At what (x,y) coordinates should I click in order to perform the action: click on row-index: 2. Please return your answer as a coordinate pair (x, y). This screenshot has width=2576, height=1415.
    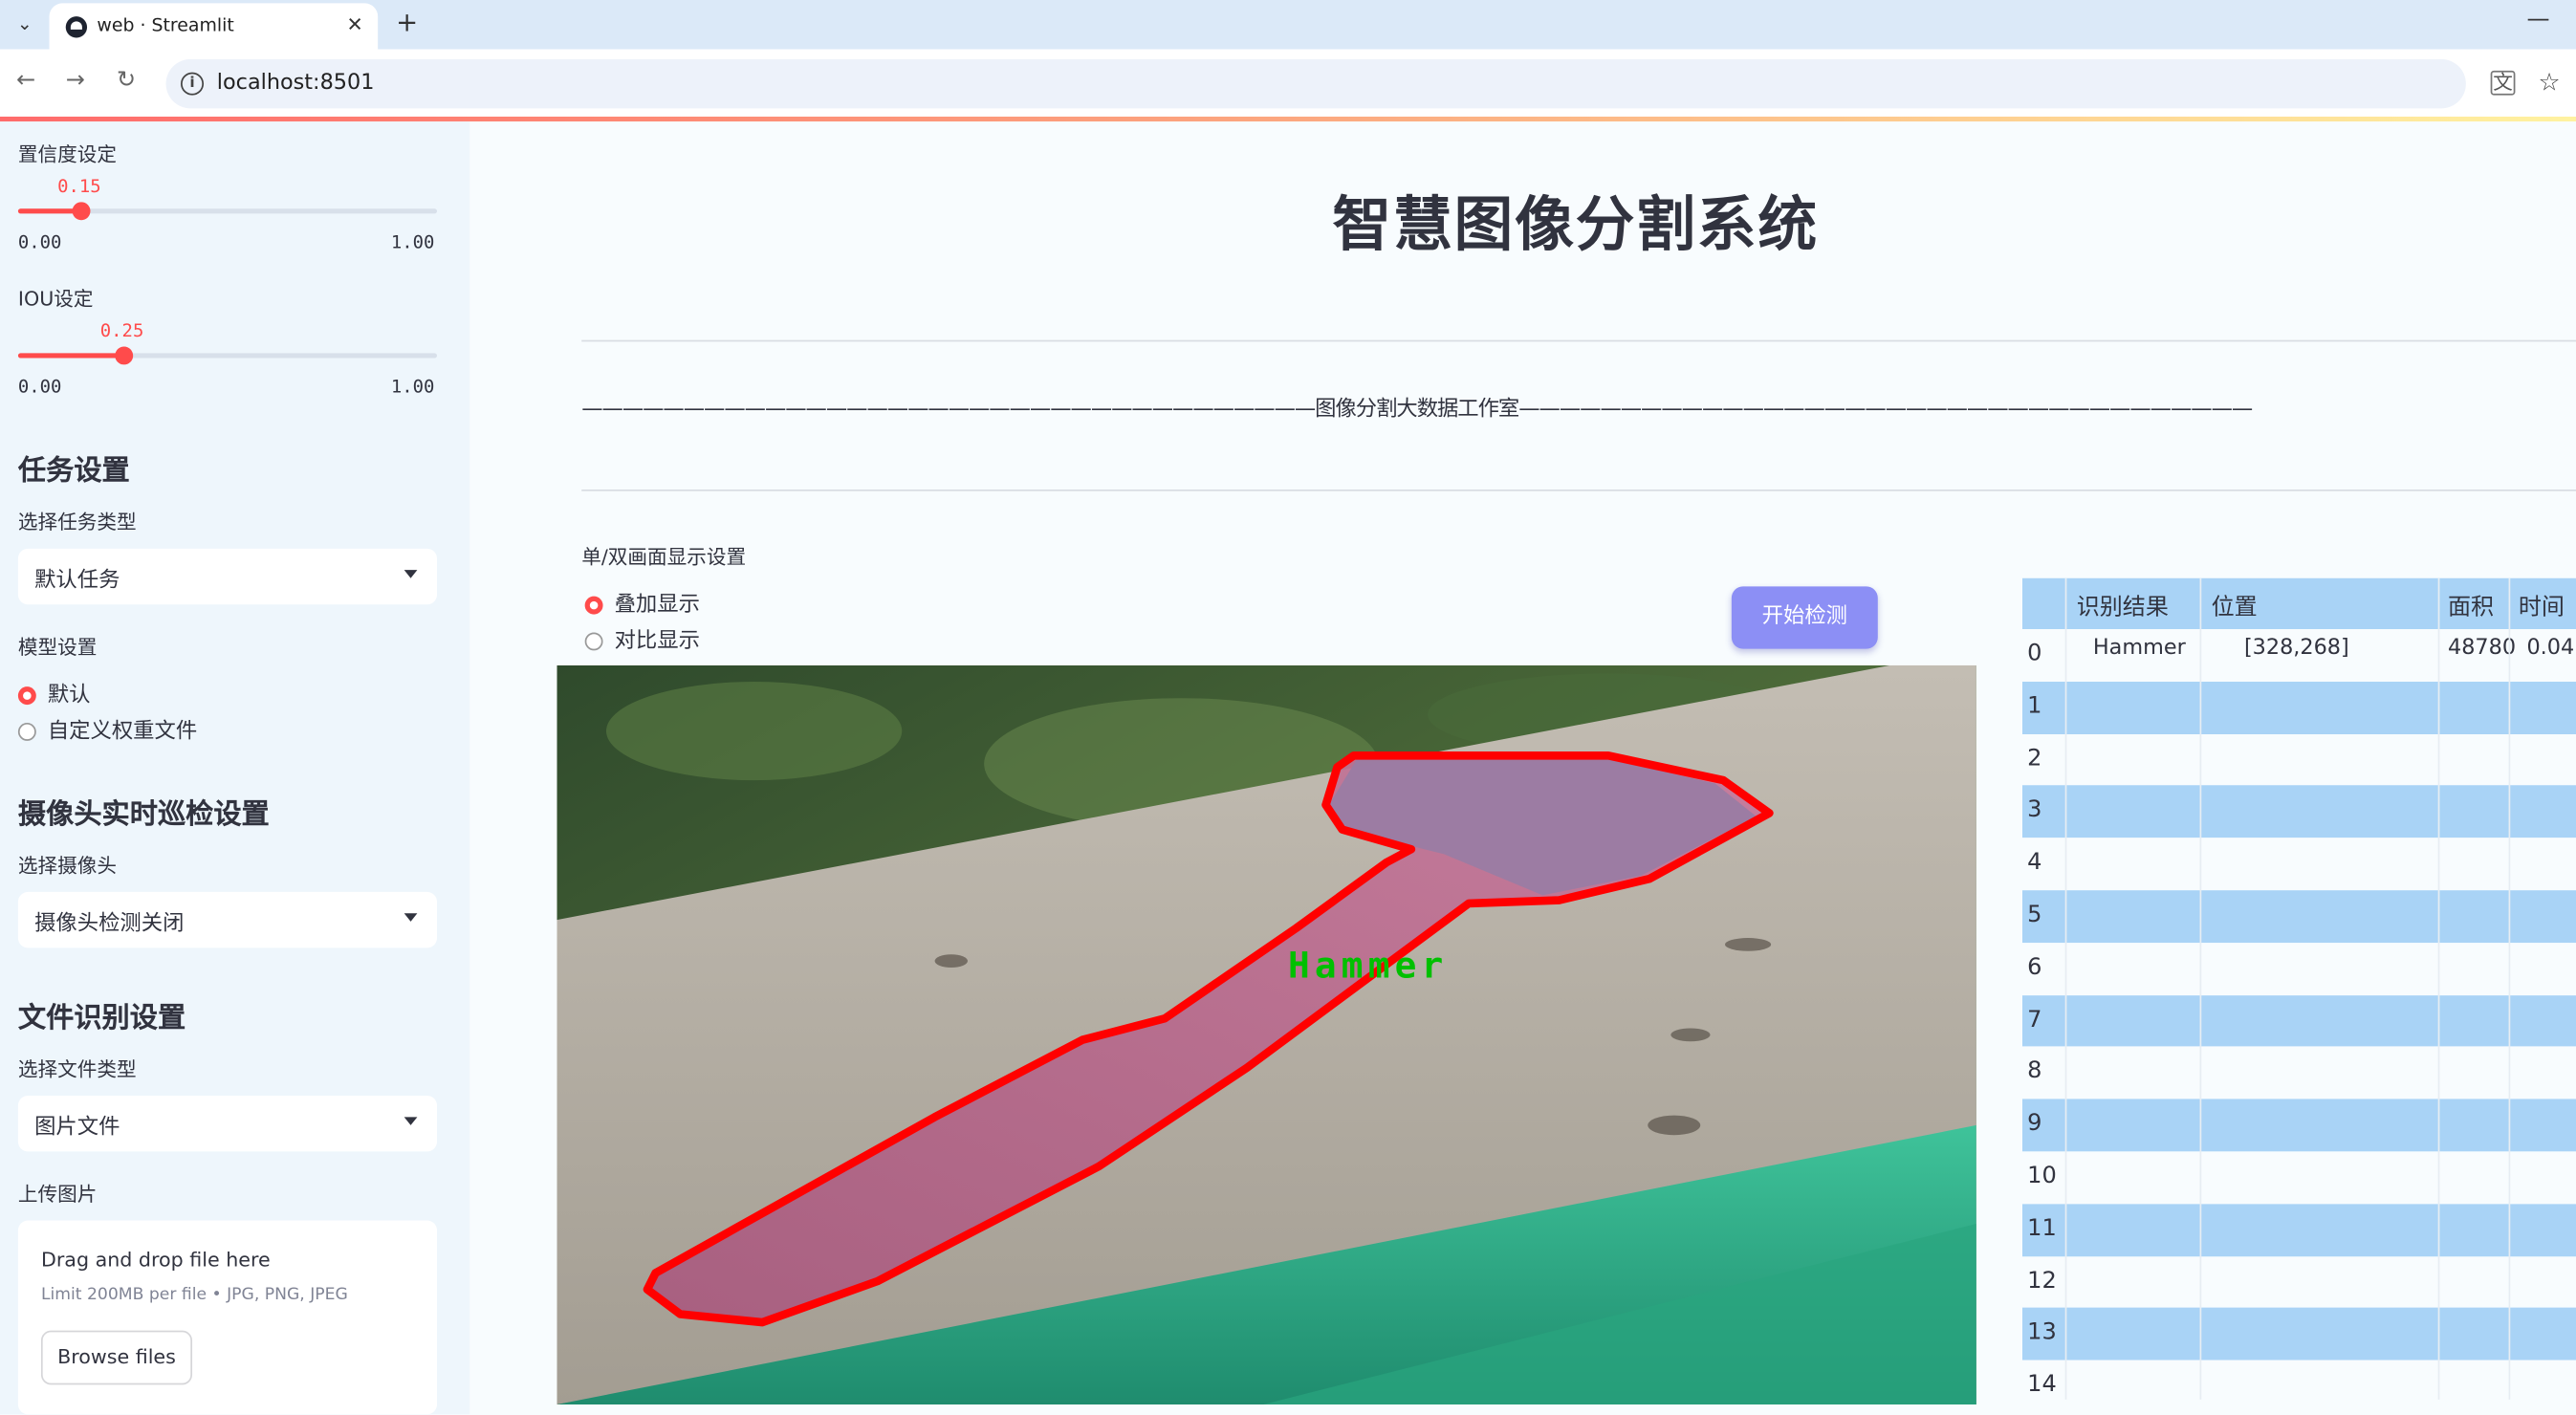
    Looking at the image, I should click on (2034, 758).